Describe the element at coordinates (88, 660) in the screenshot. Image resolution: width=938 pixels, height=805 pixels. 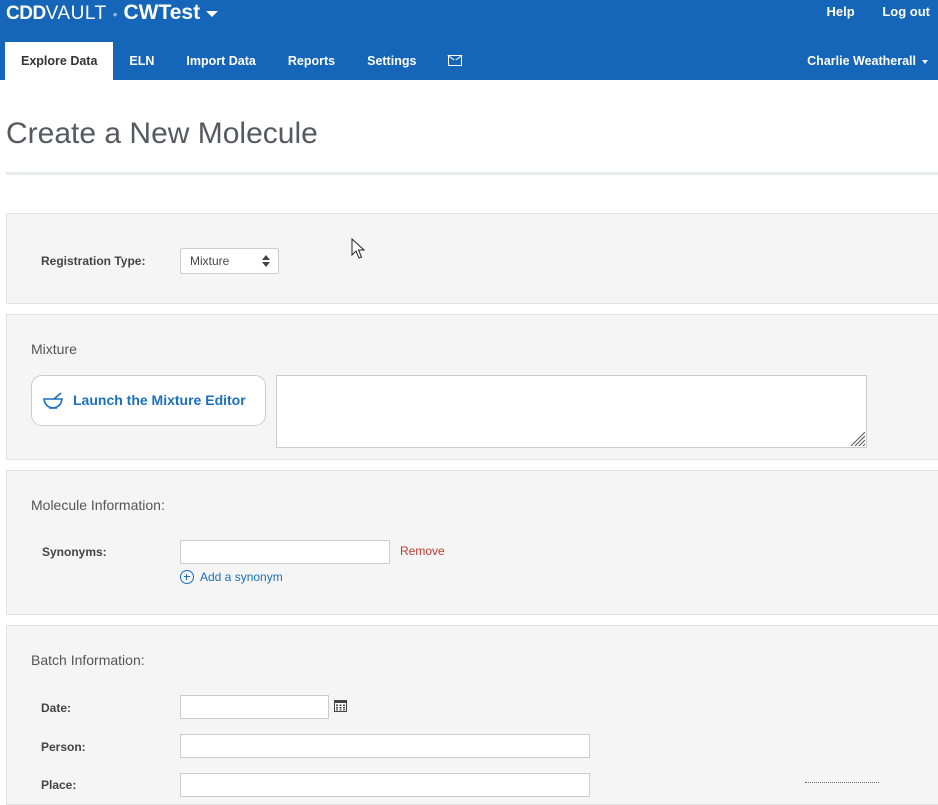
I see `batch-information-title: Batch Information:` at that location.